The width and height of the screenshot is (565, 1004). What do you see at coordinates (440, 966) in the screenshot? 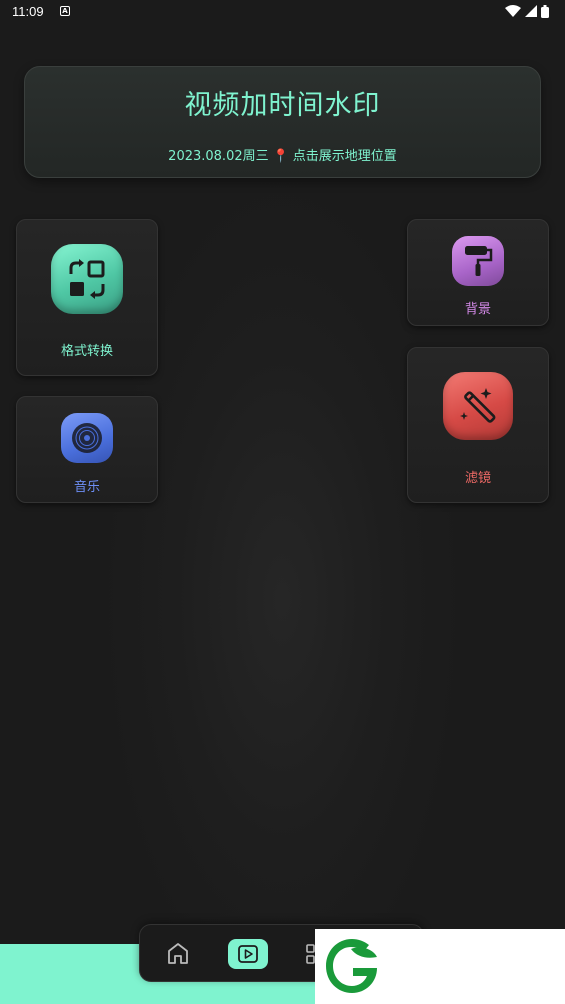
I see `watermark-logo-box` at bounding box center [440, 966].